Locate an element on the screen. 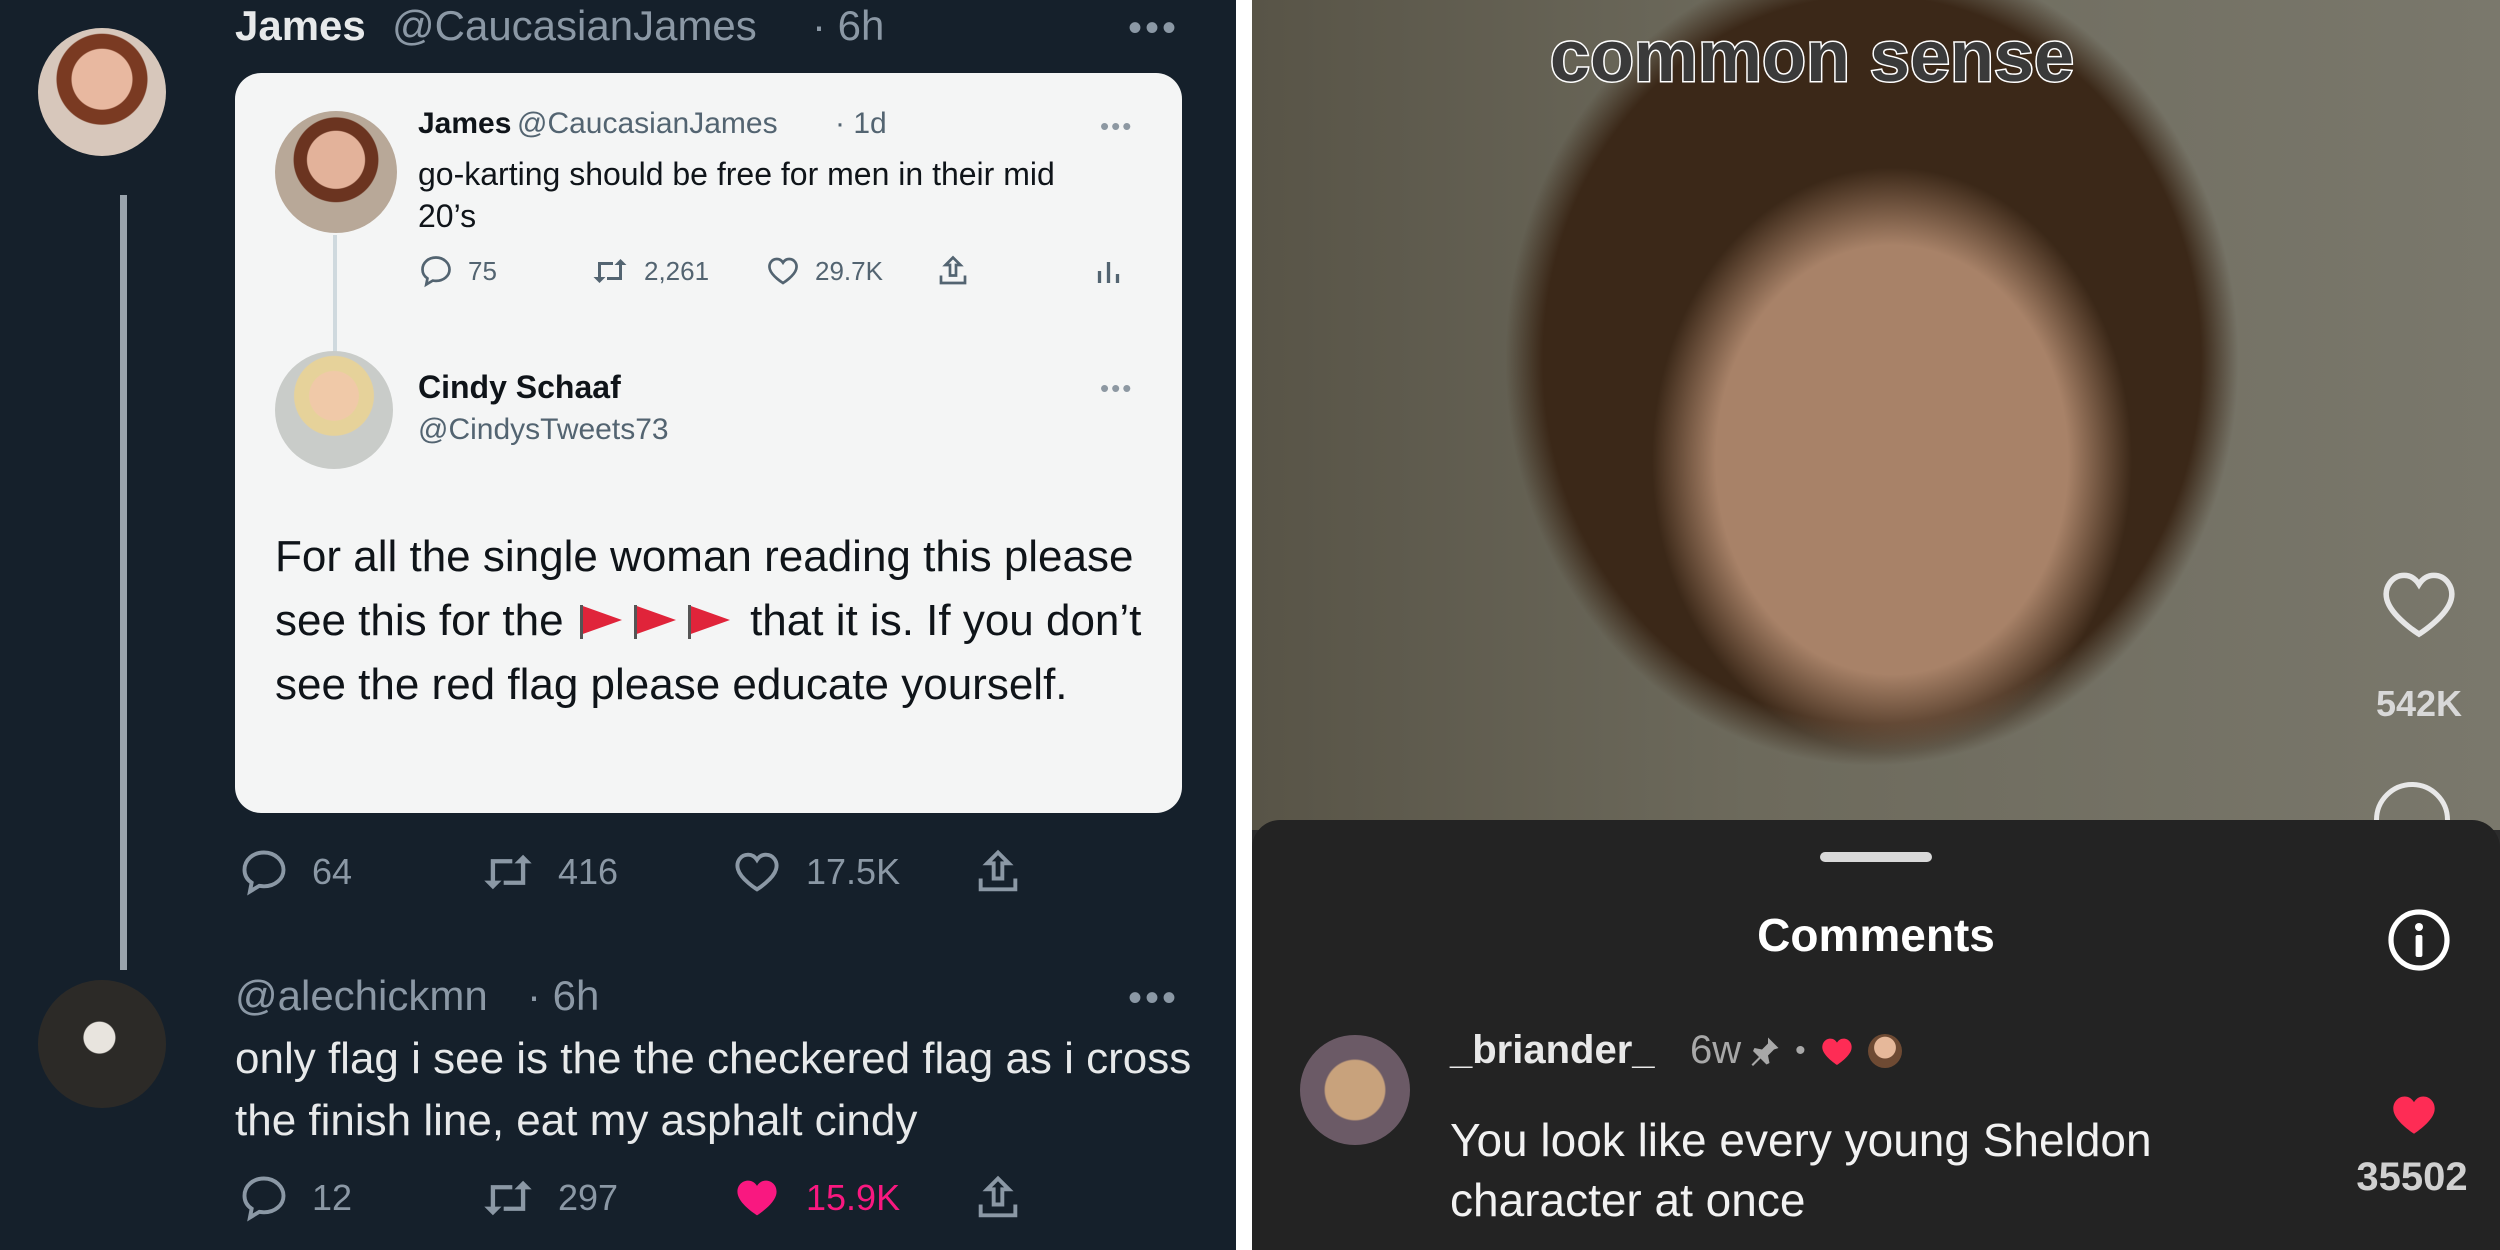 The height and width of the screenshot is (1250, 2500). video-like-button is located at coordinates (2419, 605).